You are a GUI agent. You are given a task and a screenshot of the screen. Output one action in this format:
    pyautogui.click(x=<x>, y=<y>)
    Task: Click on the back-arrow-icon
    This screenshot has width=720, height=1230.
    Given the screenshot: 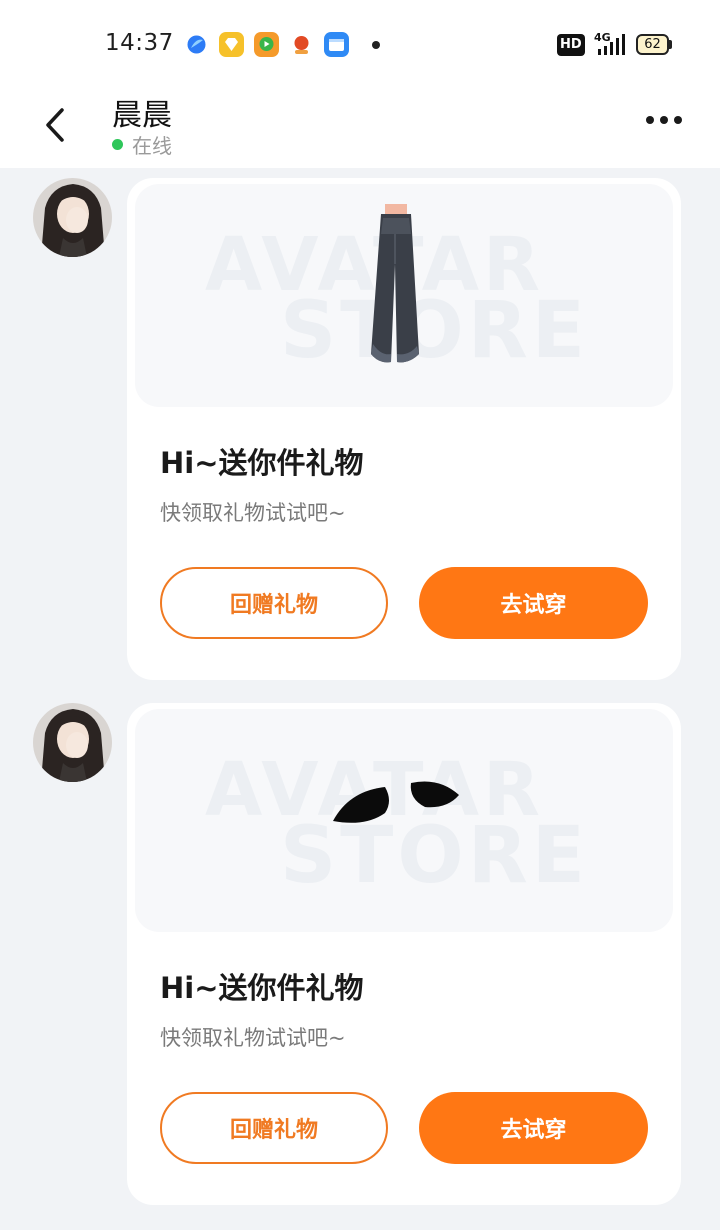 What is the action you would take?
    pyautogui.click(x=55, y=125)
    